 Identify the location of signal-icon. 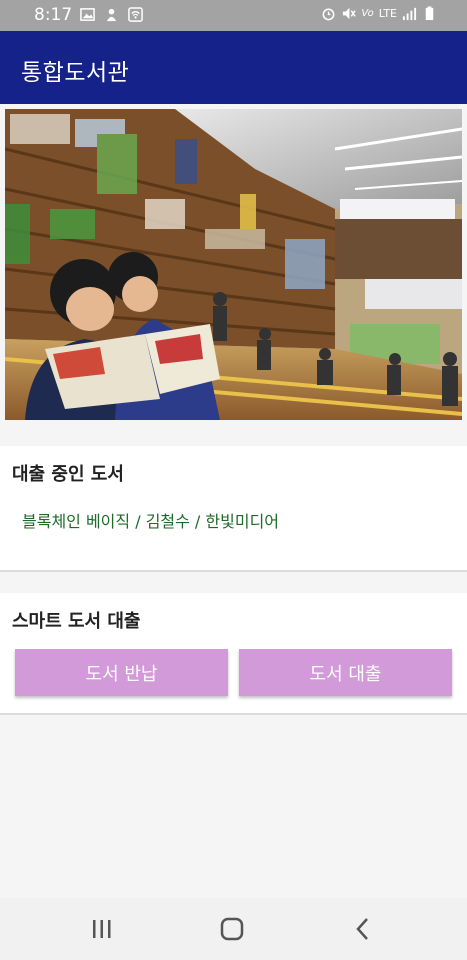
(409, 14).